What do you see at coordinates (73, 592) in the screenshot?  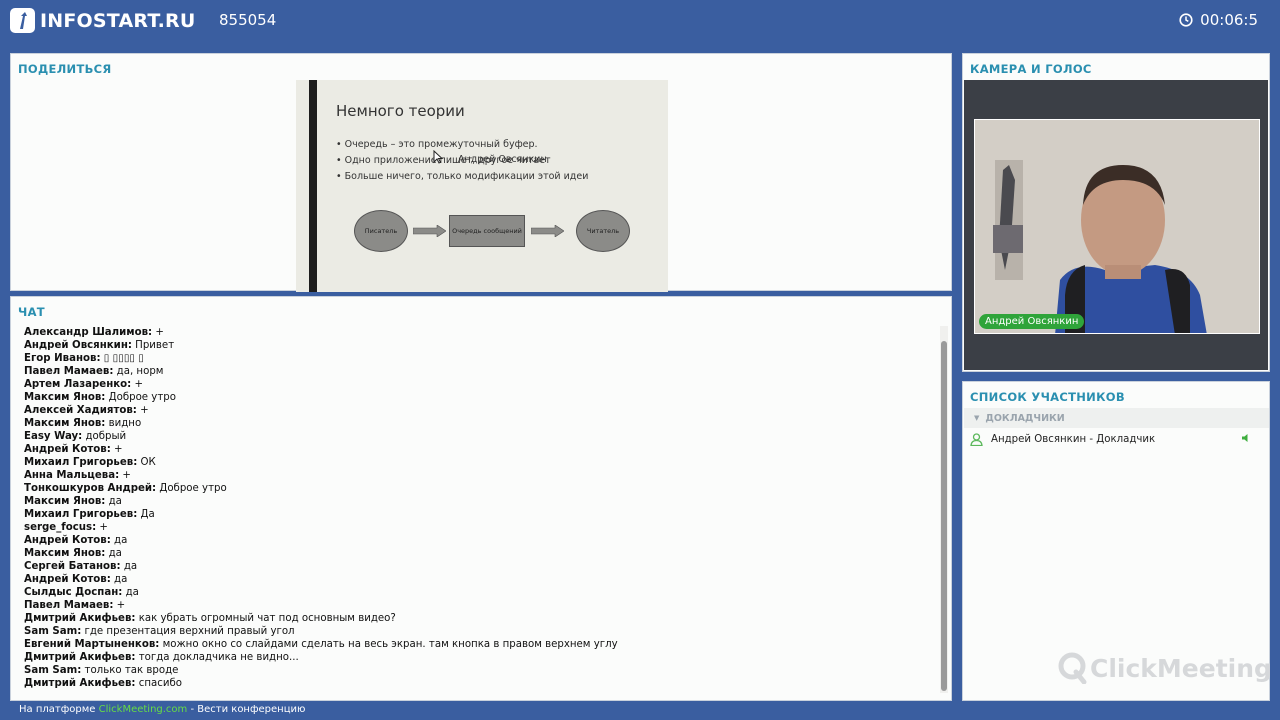 I see `chat-author: Сылдыс Доспан:` at bounding box center [73, 592].